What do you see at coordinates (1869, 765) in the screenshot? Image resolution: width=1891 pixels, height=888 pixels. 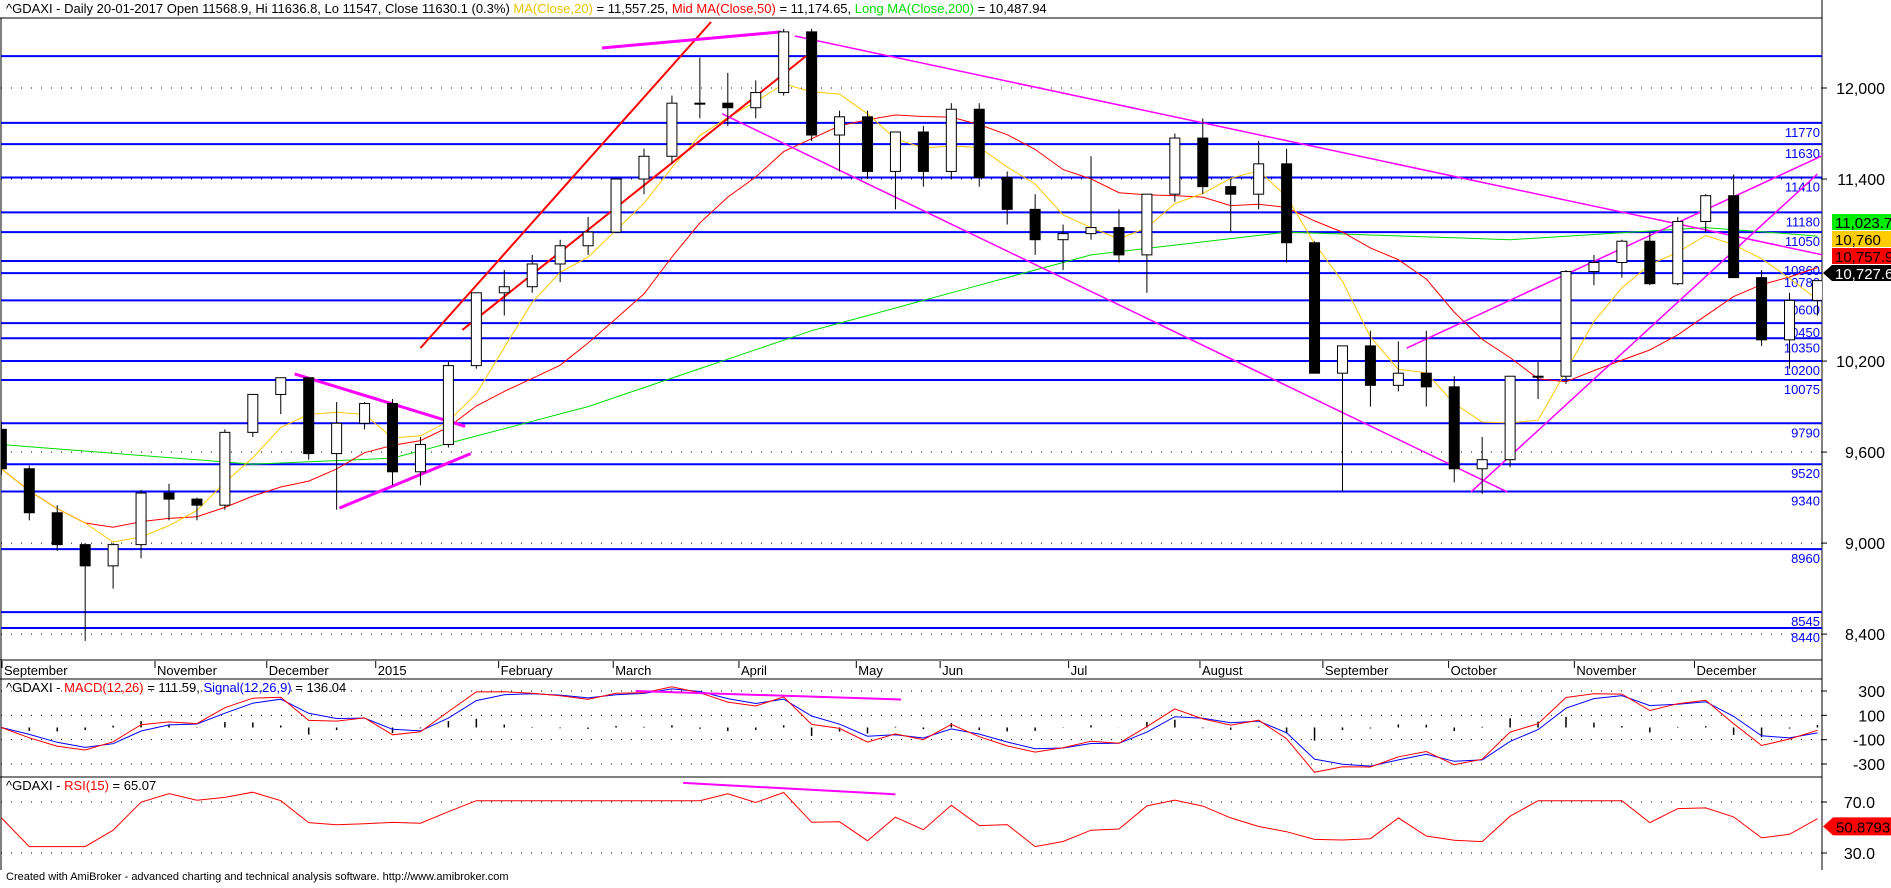 I see `macd-axis-label: -300` at bounding box center [1869, 765].